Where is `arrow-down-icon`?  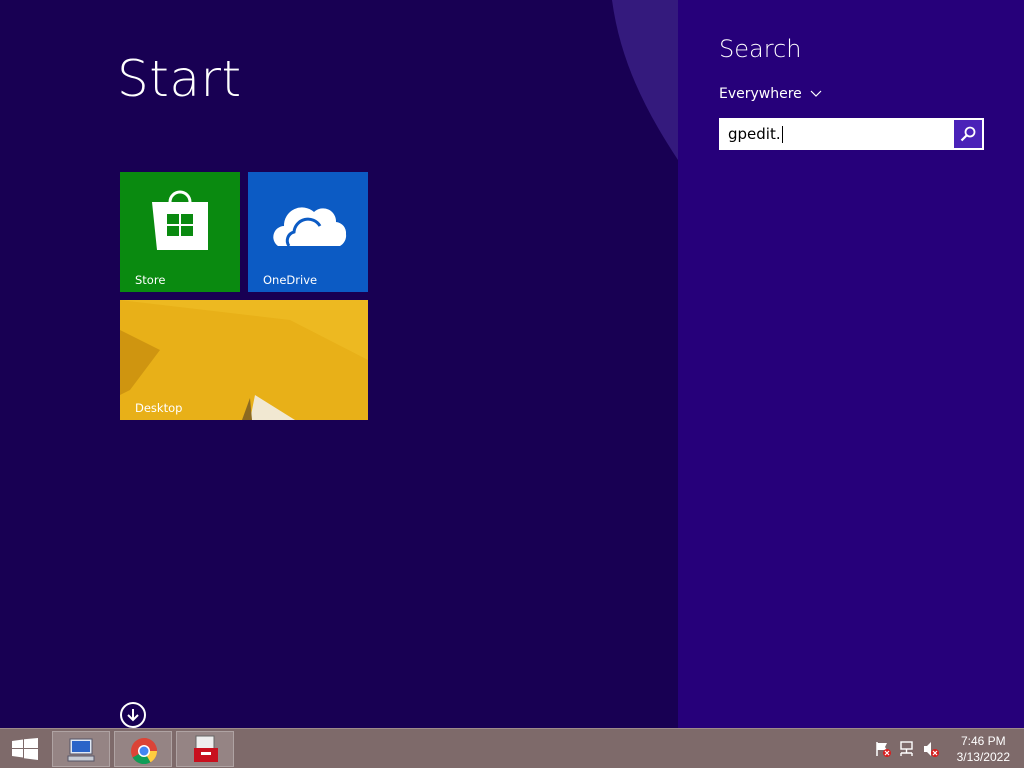 arrow-down-icon is located at coordinates (133, 715).